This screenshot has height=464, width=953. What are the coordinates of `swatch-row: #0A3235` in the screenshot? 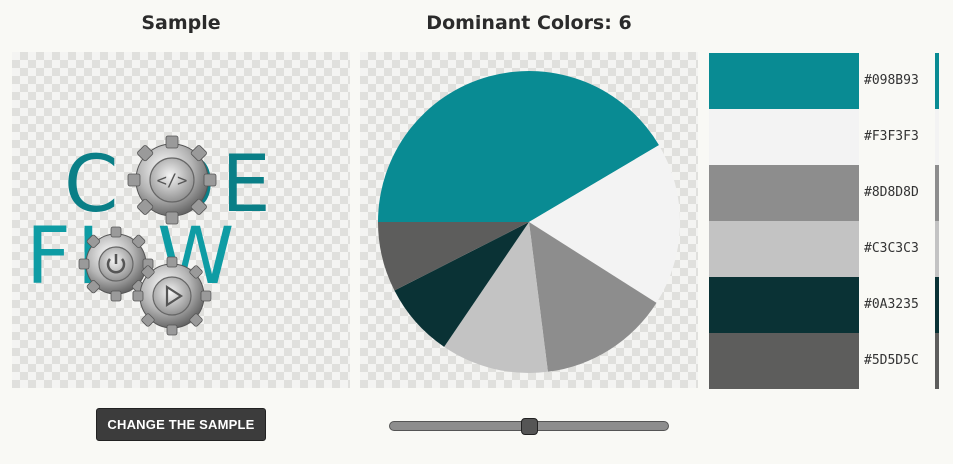 It's located at (825, 305).